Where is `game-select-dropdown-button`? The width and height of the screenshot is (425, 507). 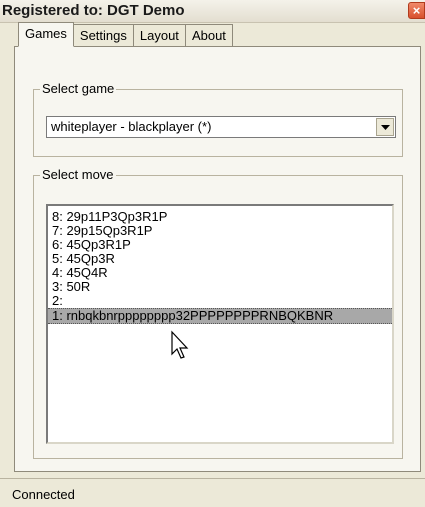
game-select-dropdown-button is located at coordinates (385, 127).